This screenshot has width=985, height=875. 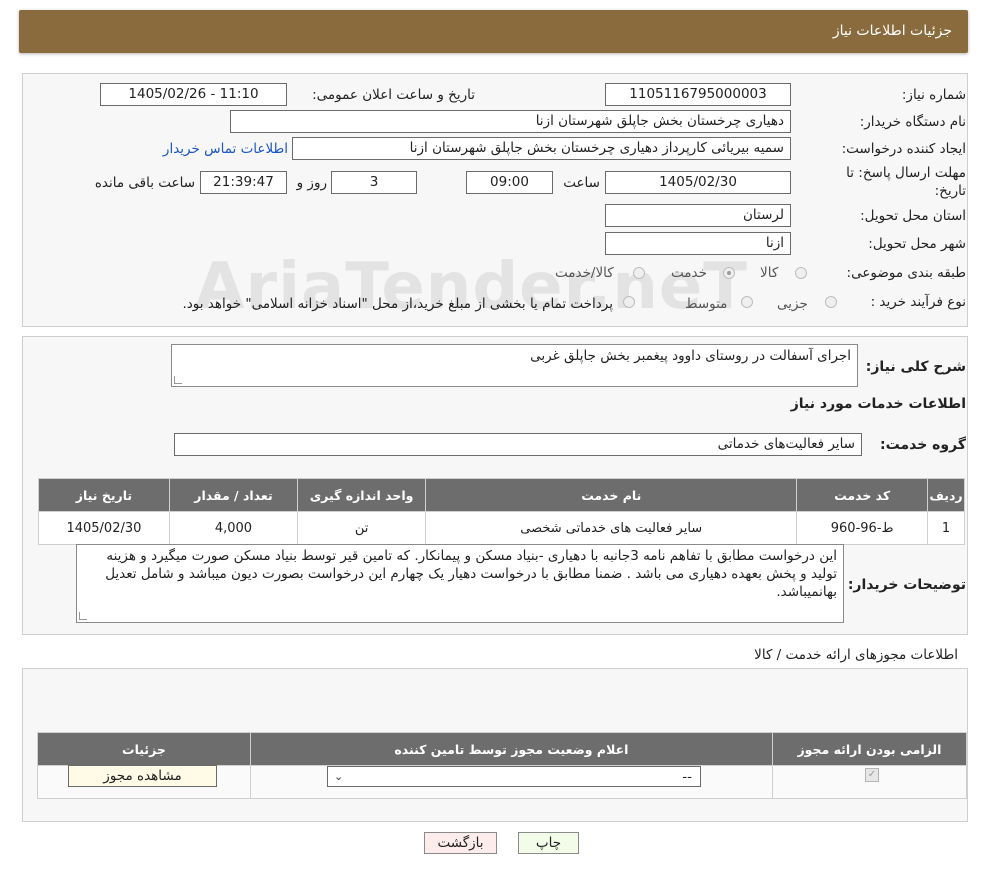 What do you see at coordinates (581, 183) in the screenshot?
I see `deadline-time-label: ساعت` at bounding box center [581, 183].